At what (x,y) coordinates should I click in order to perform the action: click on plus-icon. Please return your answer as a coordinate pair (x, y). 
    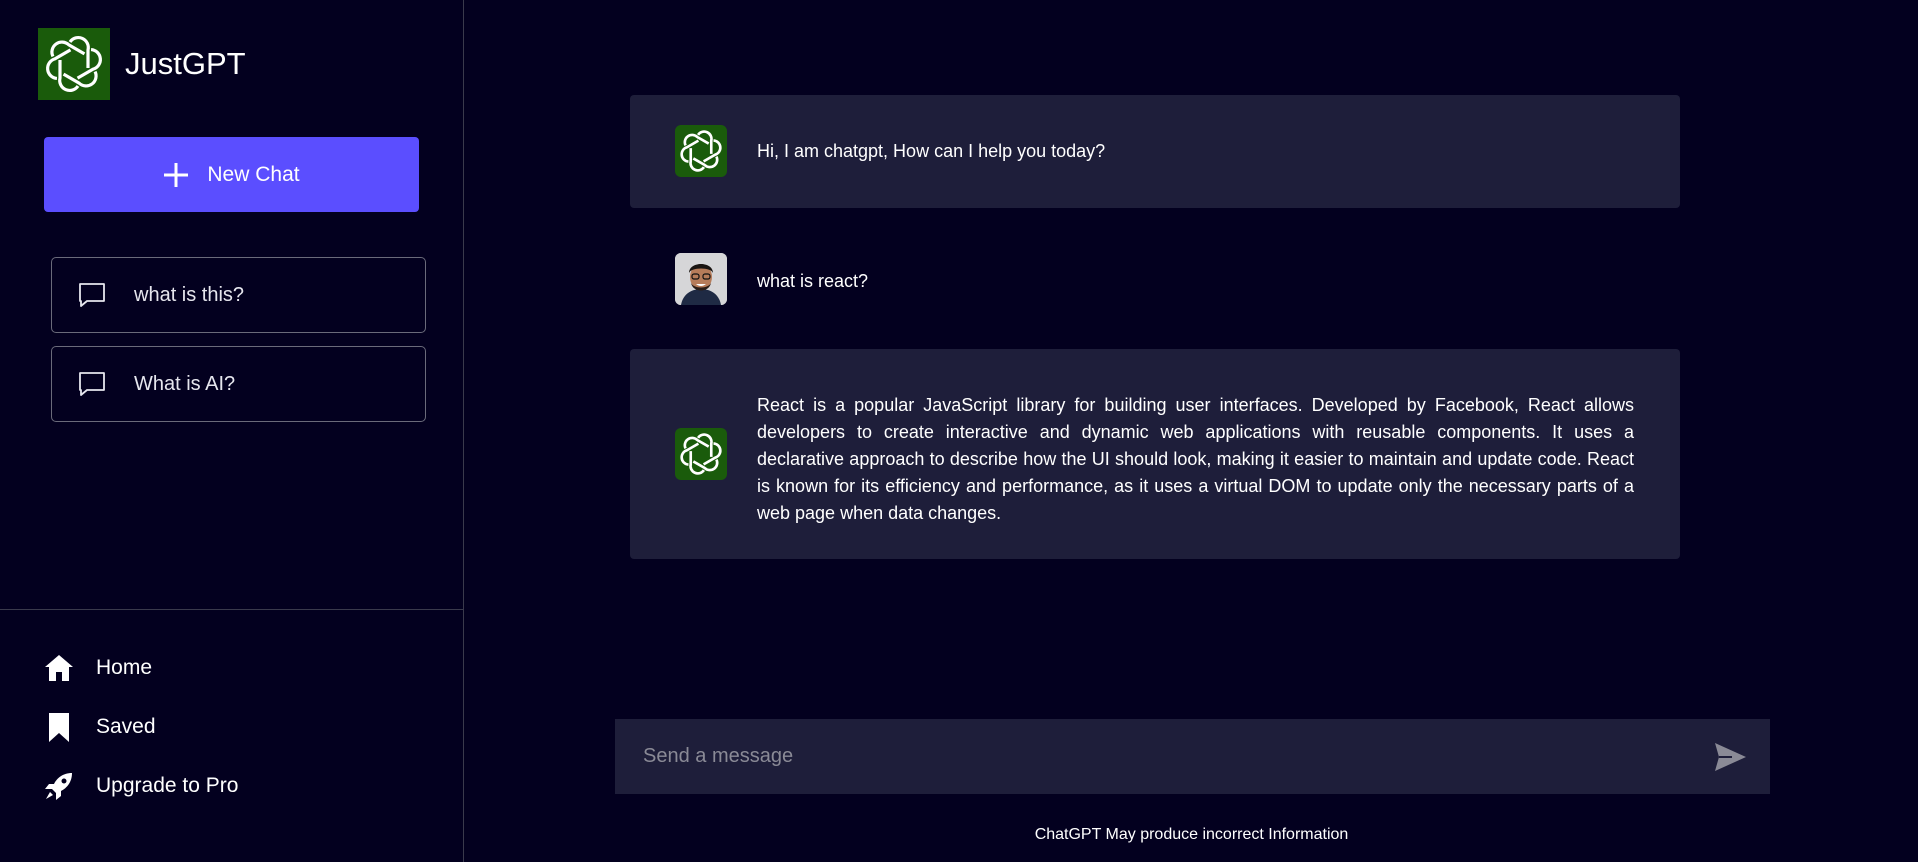
    Looking at the image, I should click on (176, 175).